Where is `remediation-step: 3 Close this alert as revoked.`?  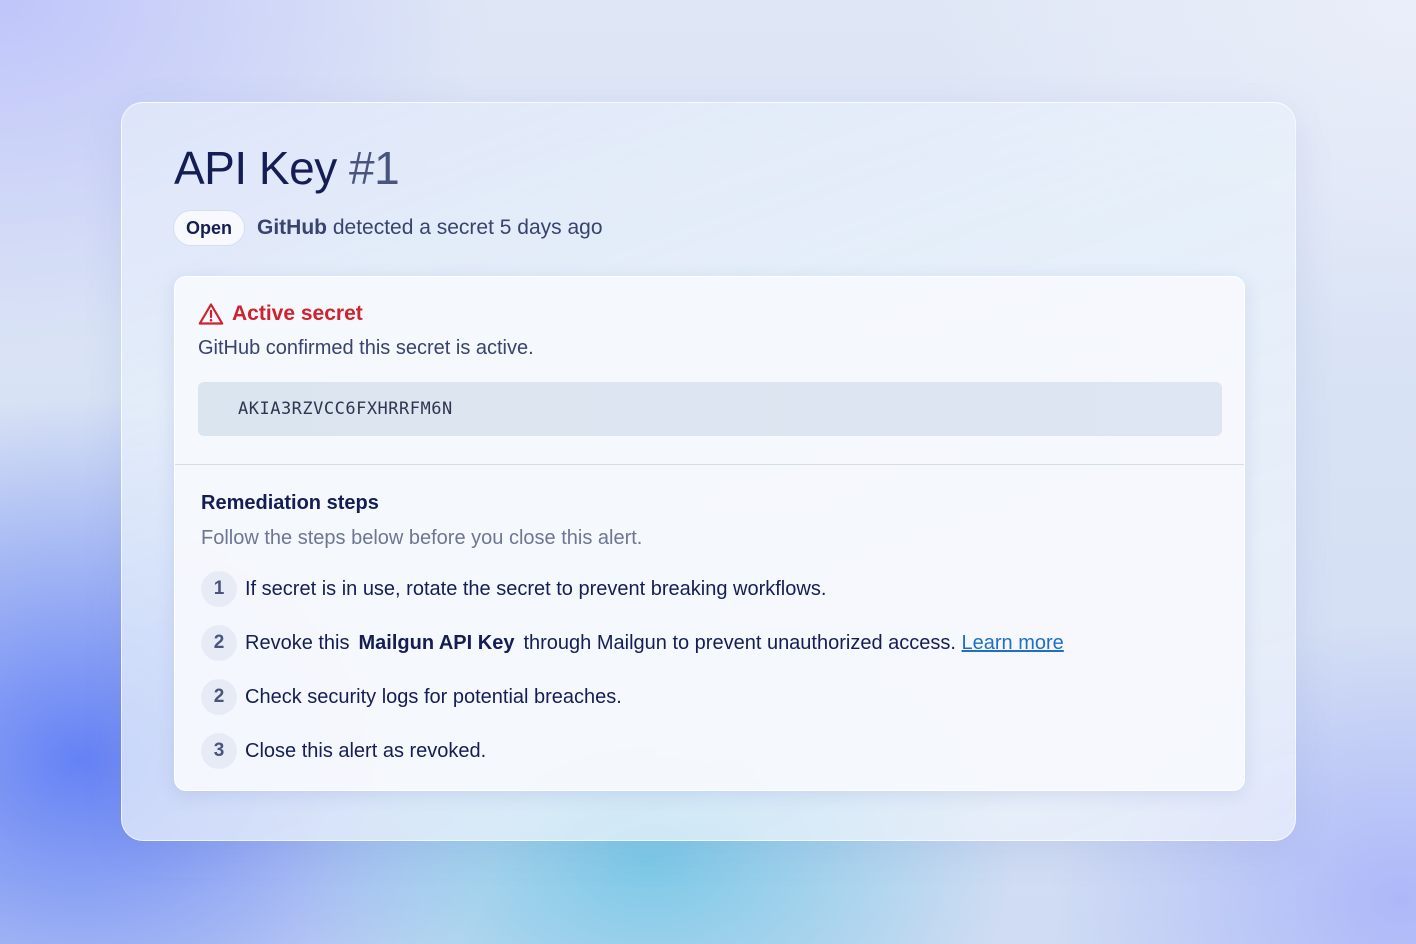 remediation-step: 3 Close this alert as revoked. is located at coordinates (632, 751).